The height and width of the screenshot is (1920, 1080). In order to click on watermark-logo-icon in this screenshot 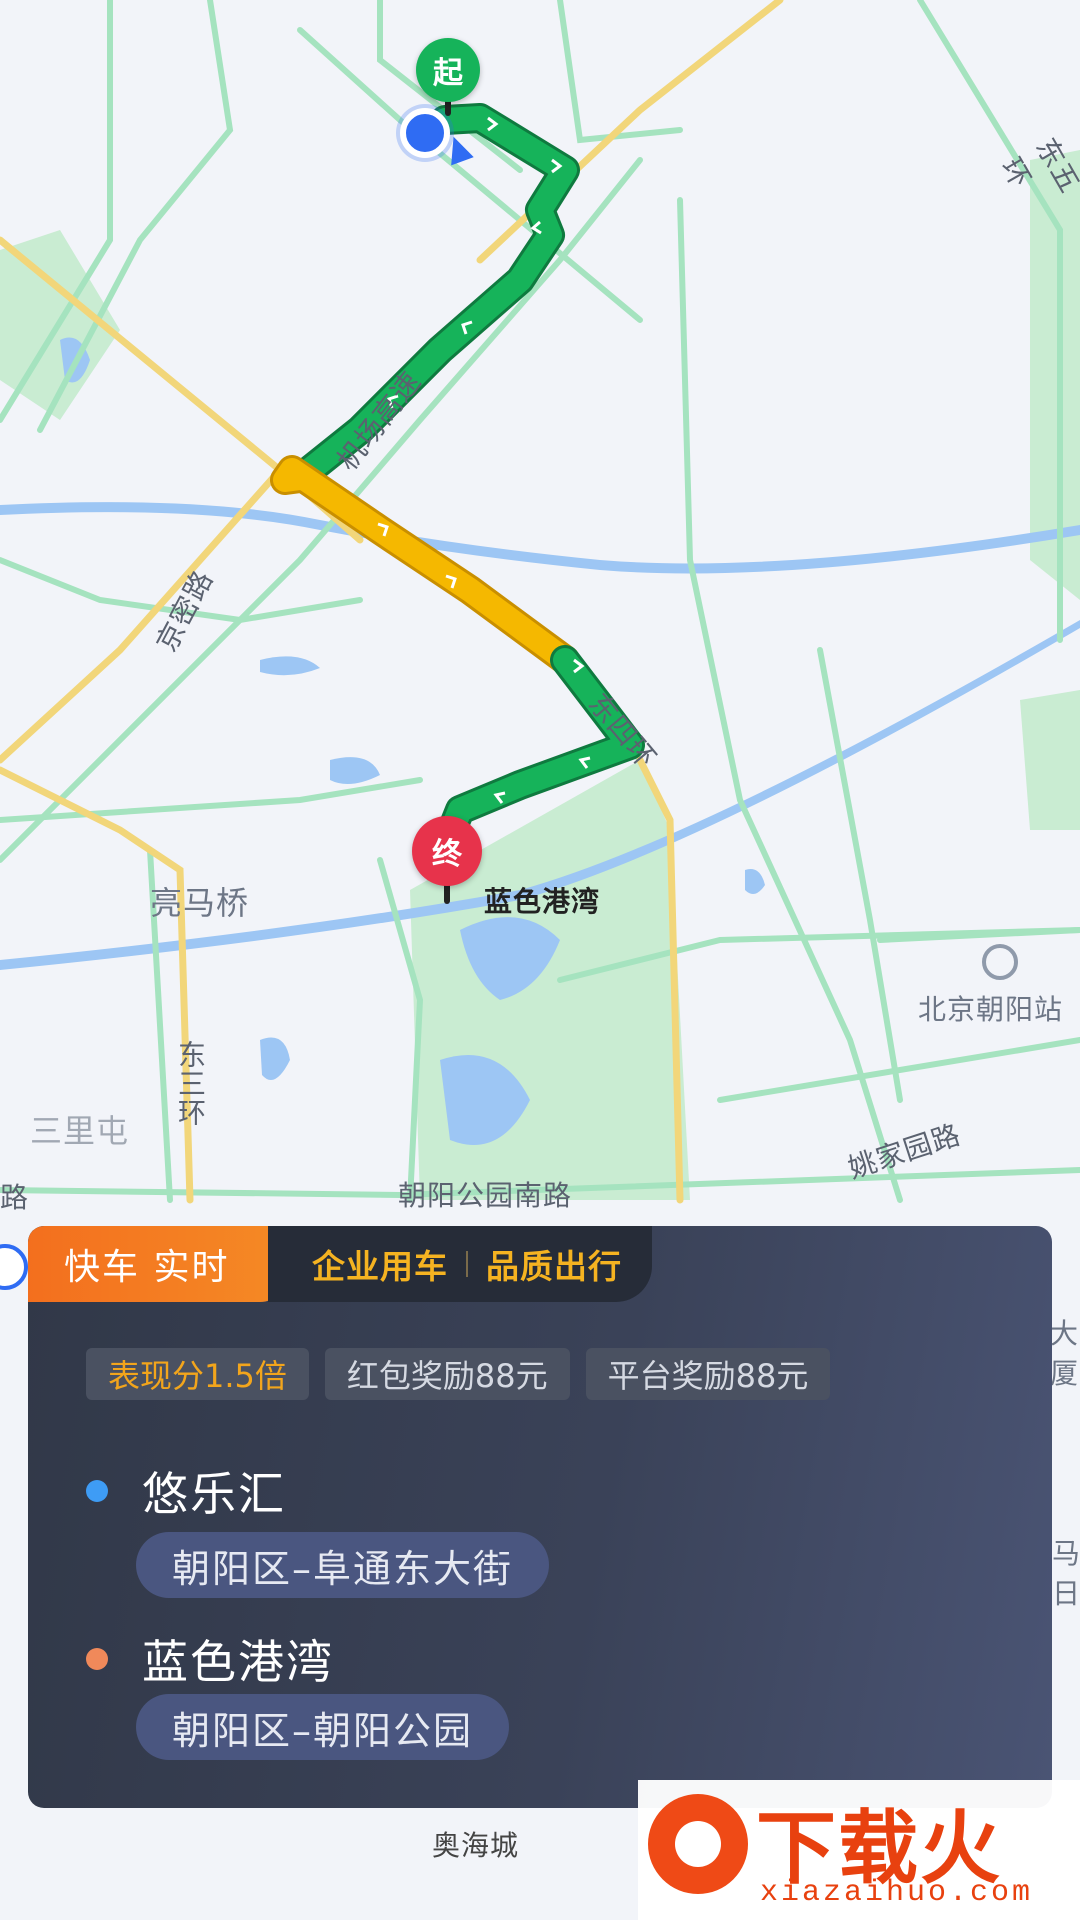, I will do `click(698, 1844)`.